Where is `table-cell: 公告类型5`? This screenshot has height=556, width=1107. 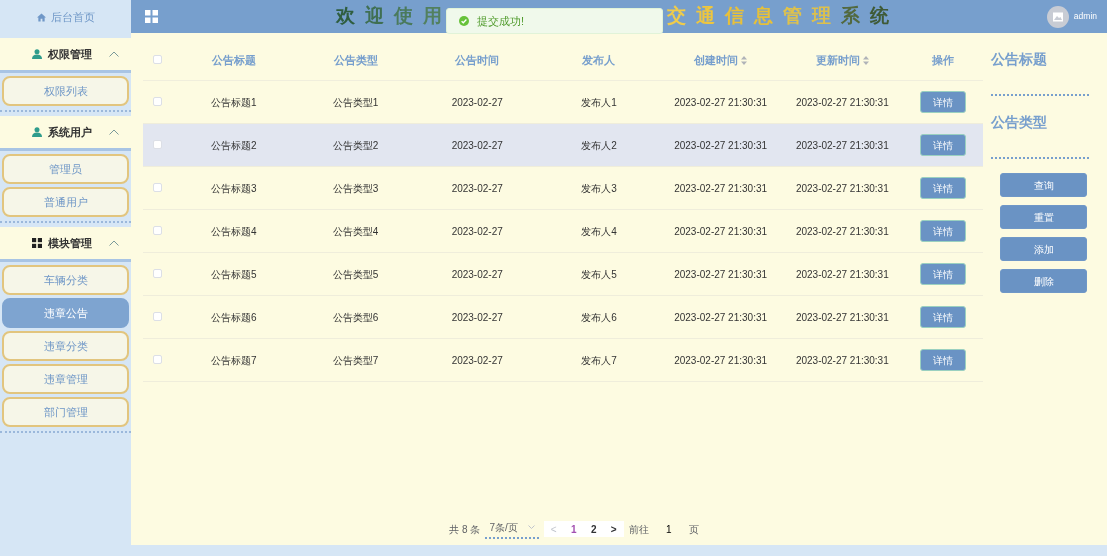
table-cell: 公告类型5 is located at coordinates (355, 274).